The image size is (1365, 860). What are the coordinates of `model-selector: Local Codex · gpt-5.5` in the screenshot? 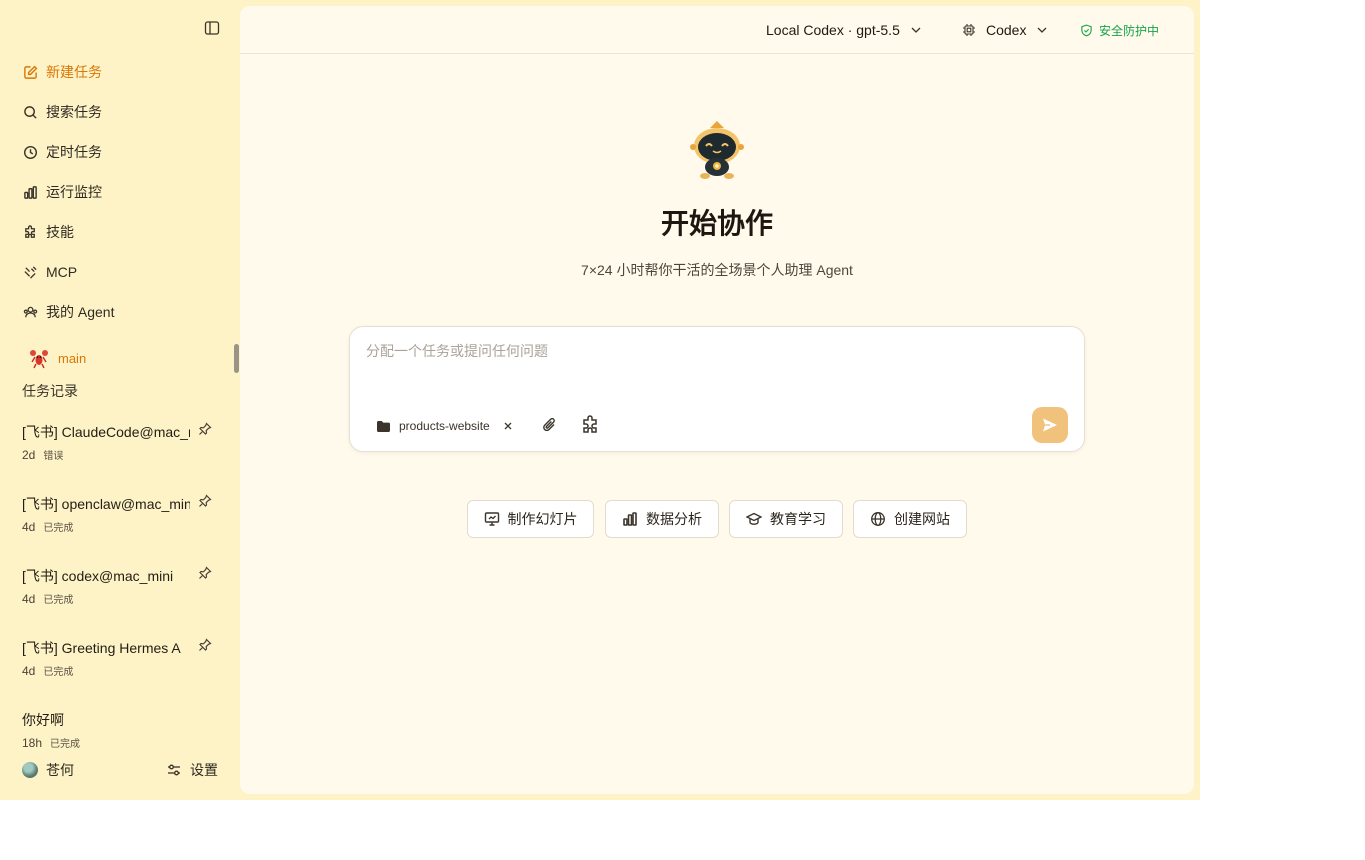 It's located at (844, 30).